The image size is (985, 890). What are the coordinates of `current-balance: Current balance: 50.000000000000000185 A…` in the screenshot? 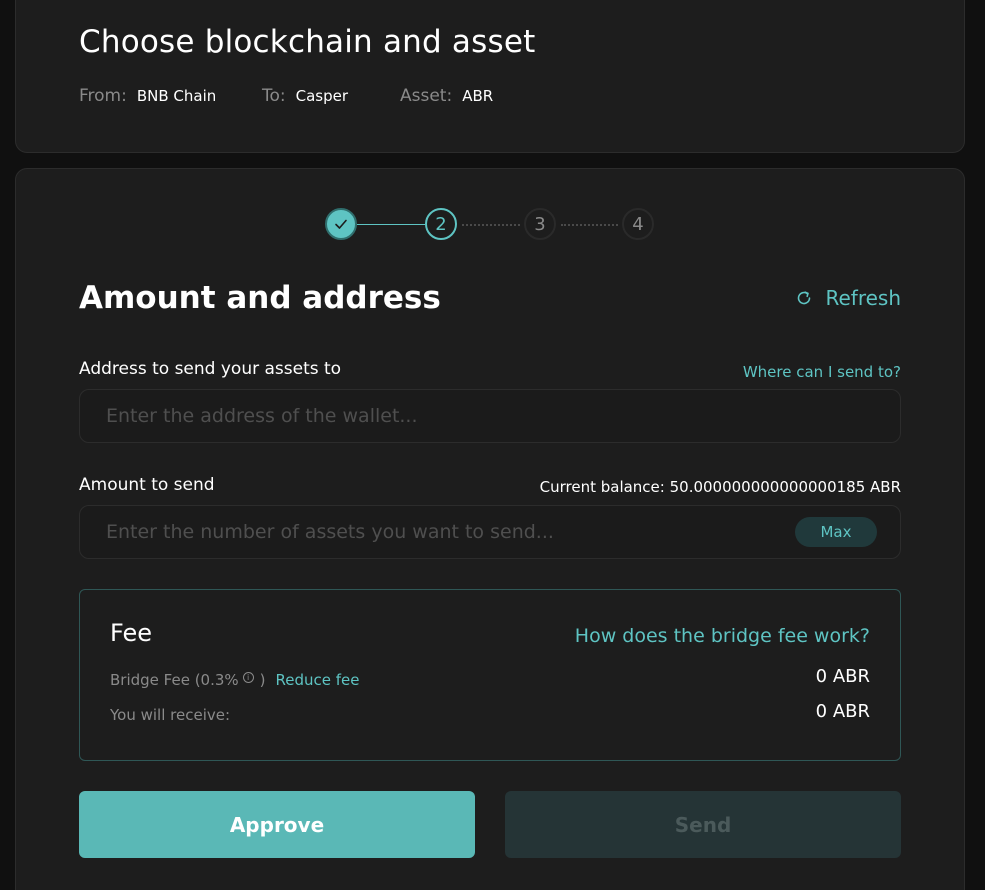 It's located at (720, 487).